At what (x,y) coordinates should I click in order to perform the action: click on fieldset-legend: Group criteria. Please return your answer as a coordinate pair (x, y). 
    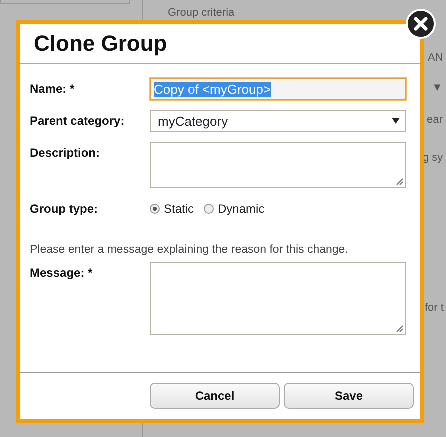
    Looking at the image, I should click on (201, 13).